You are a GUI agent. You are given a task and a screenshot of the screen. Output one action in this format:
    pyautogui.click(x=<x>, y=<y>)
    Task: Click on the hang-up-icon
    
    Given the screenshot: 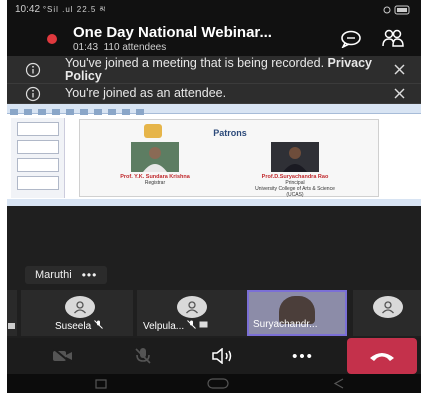 What is the action you would take?
    pyautogui.click(x=382, y=357)
    